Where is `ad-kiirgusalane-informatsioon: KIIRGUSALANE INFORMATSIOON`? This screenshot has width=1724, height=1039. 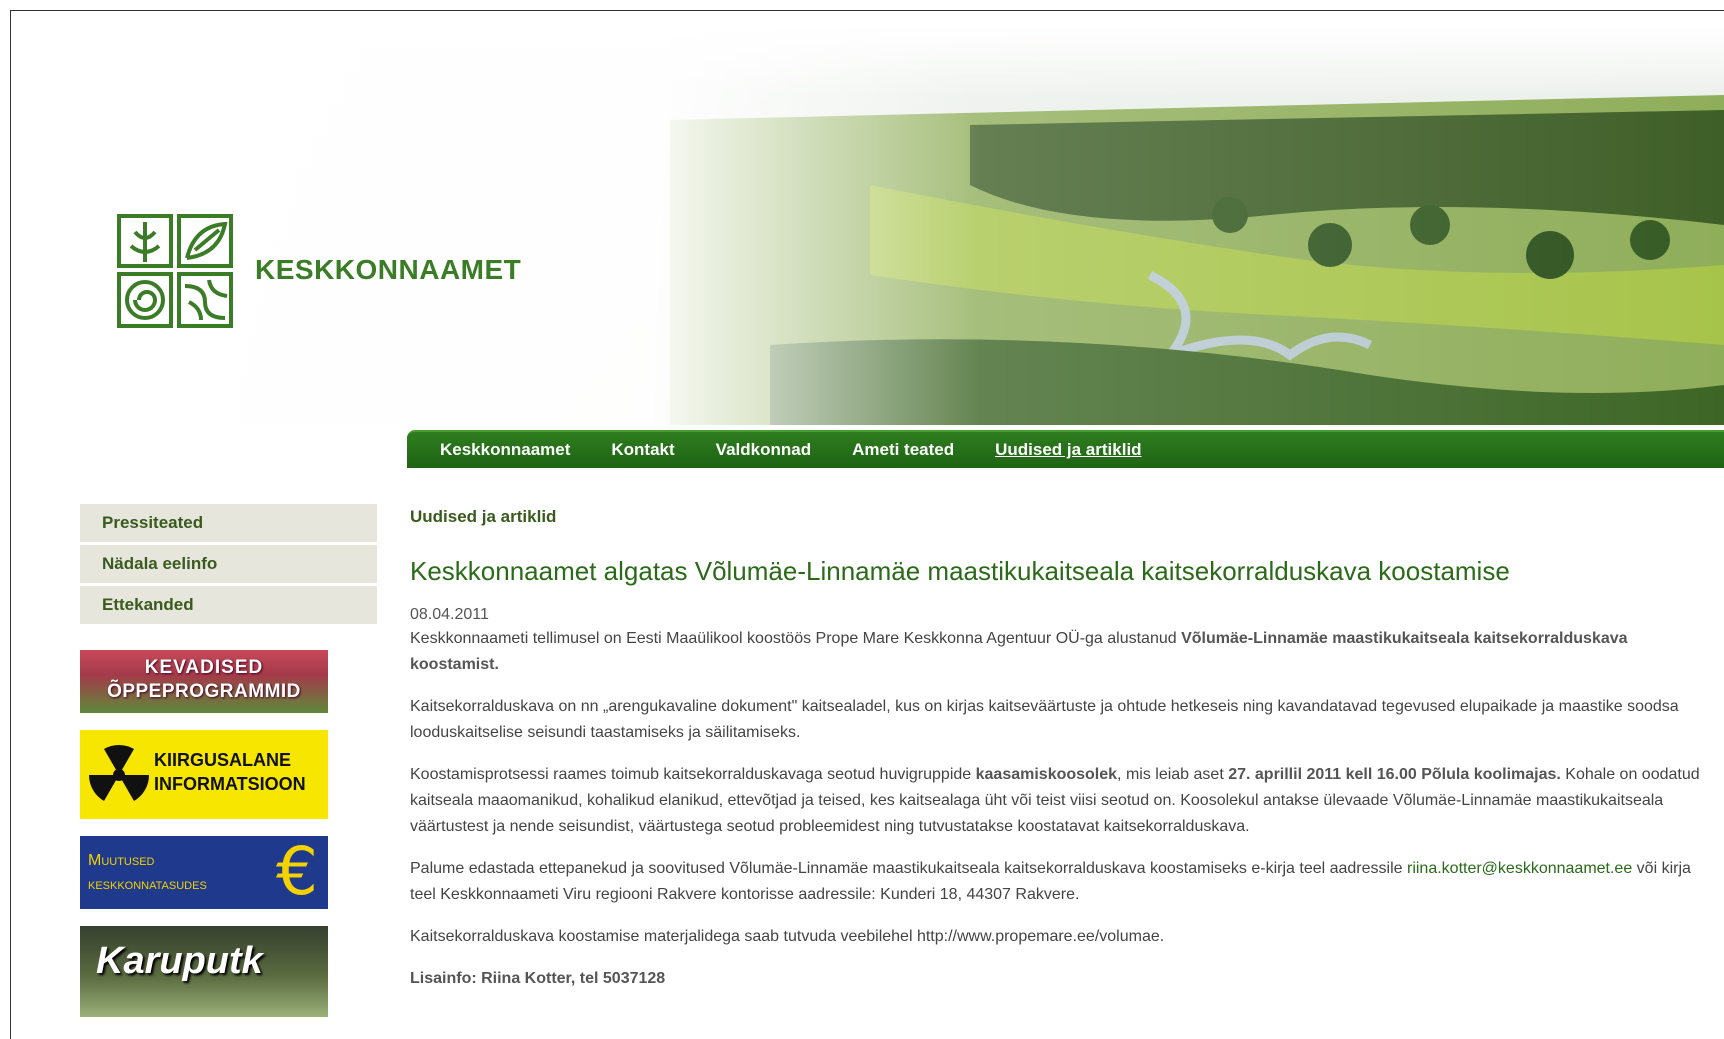
ad-kiirgusalane-informatsioon: KIIRGUSALANE INFORMATSIOON is located at coordinates (204, 774).